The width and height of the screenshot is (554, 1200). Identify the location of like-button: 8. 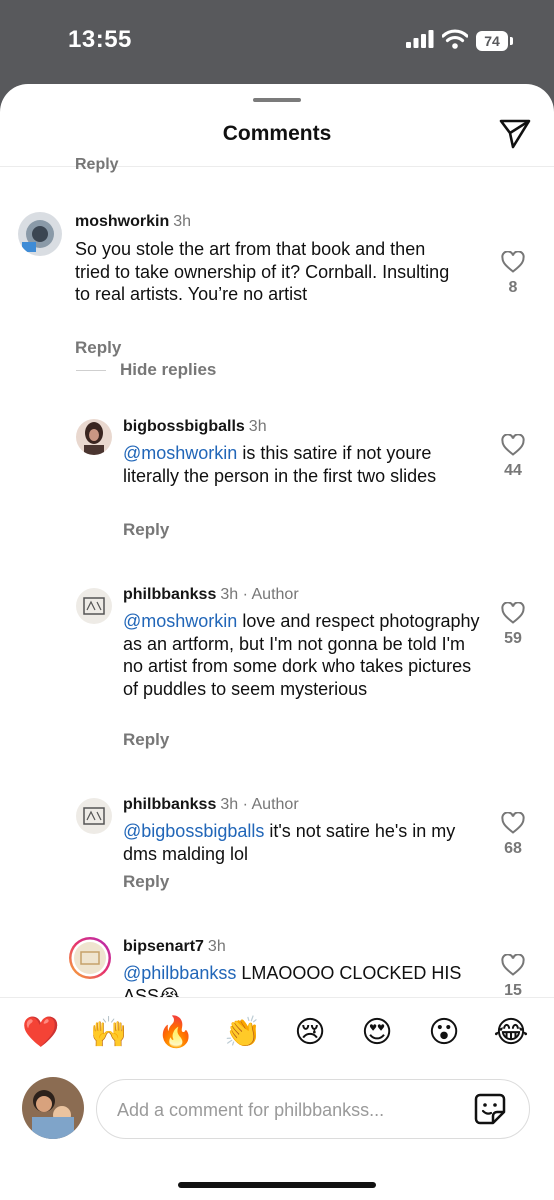
(513, 274).